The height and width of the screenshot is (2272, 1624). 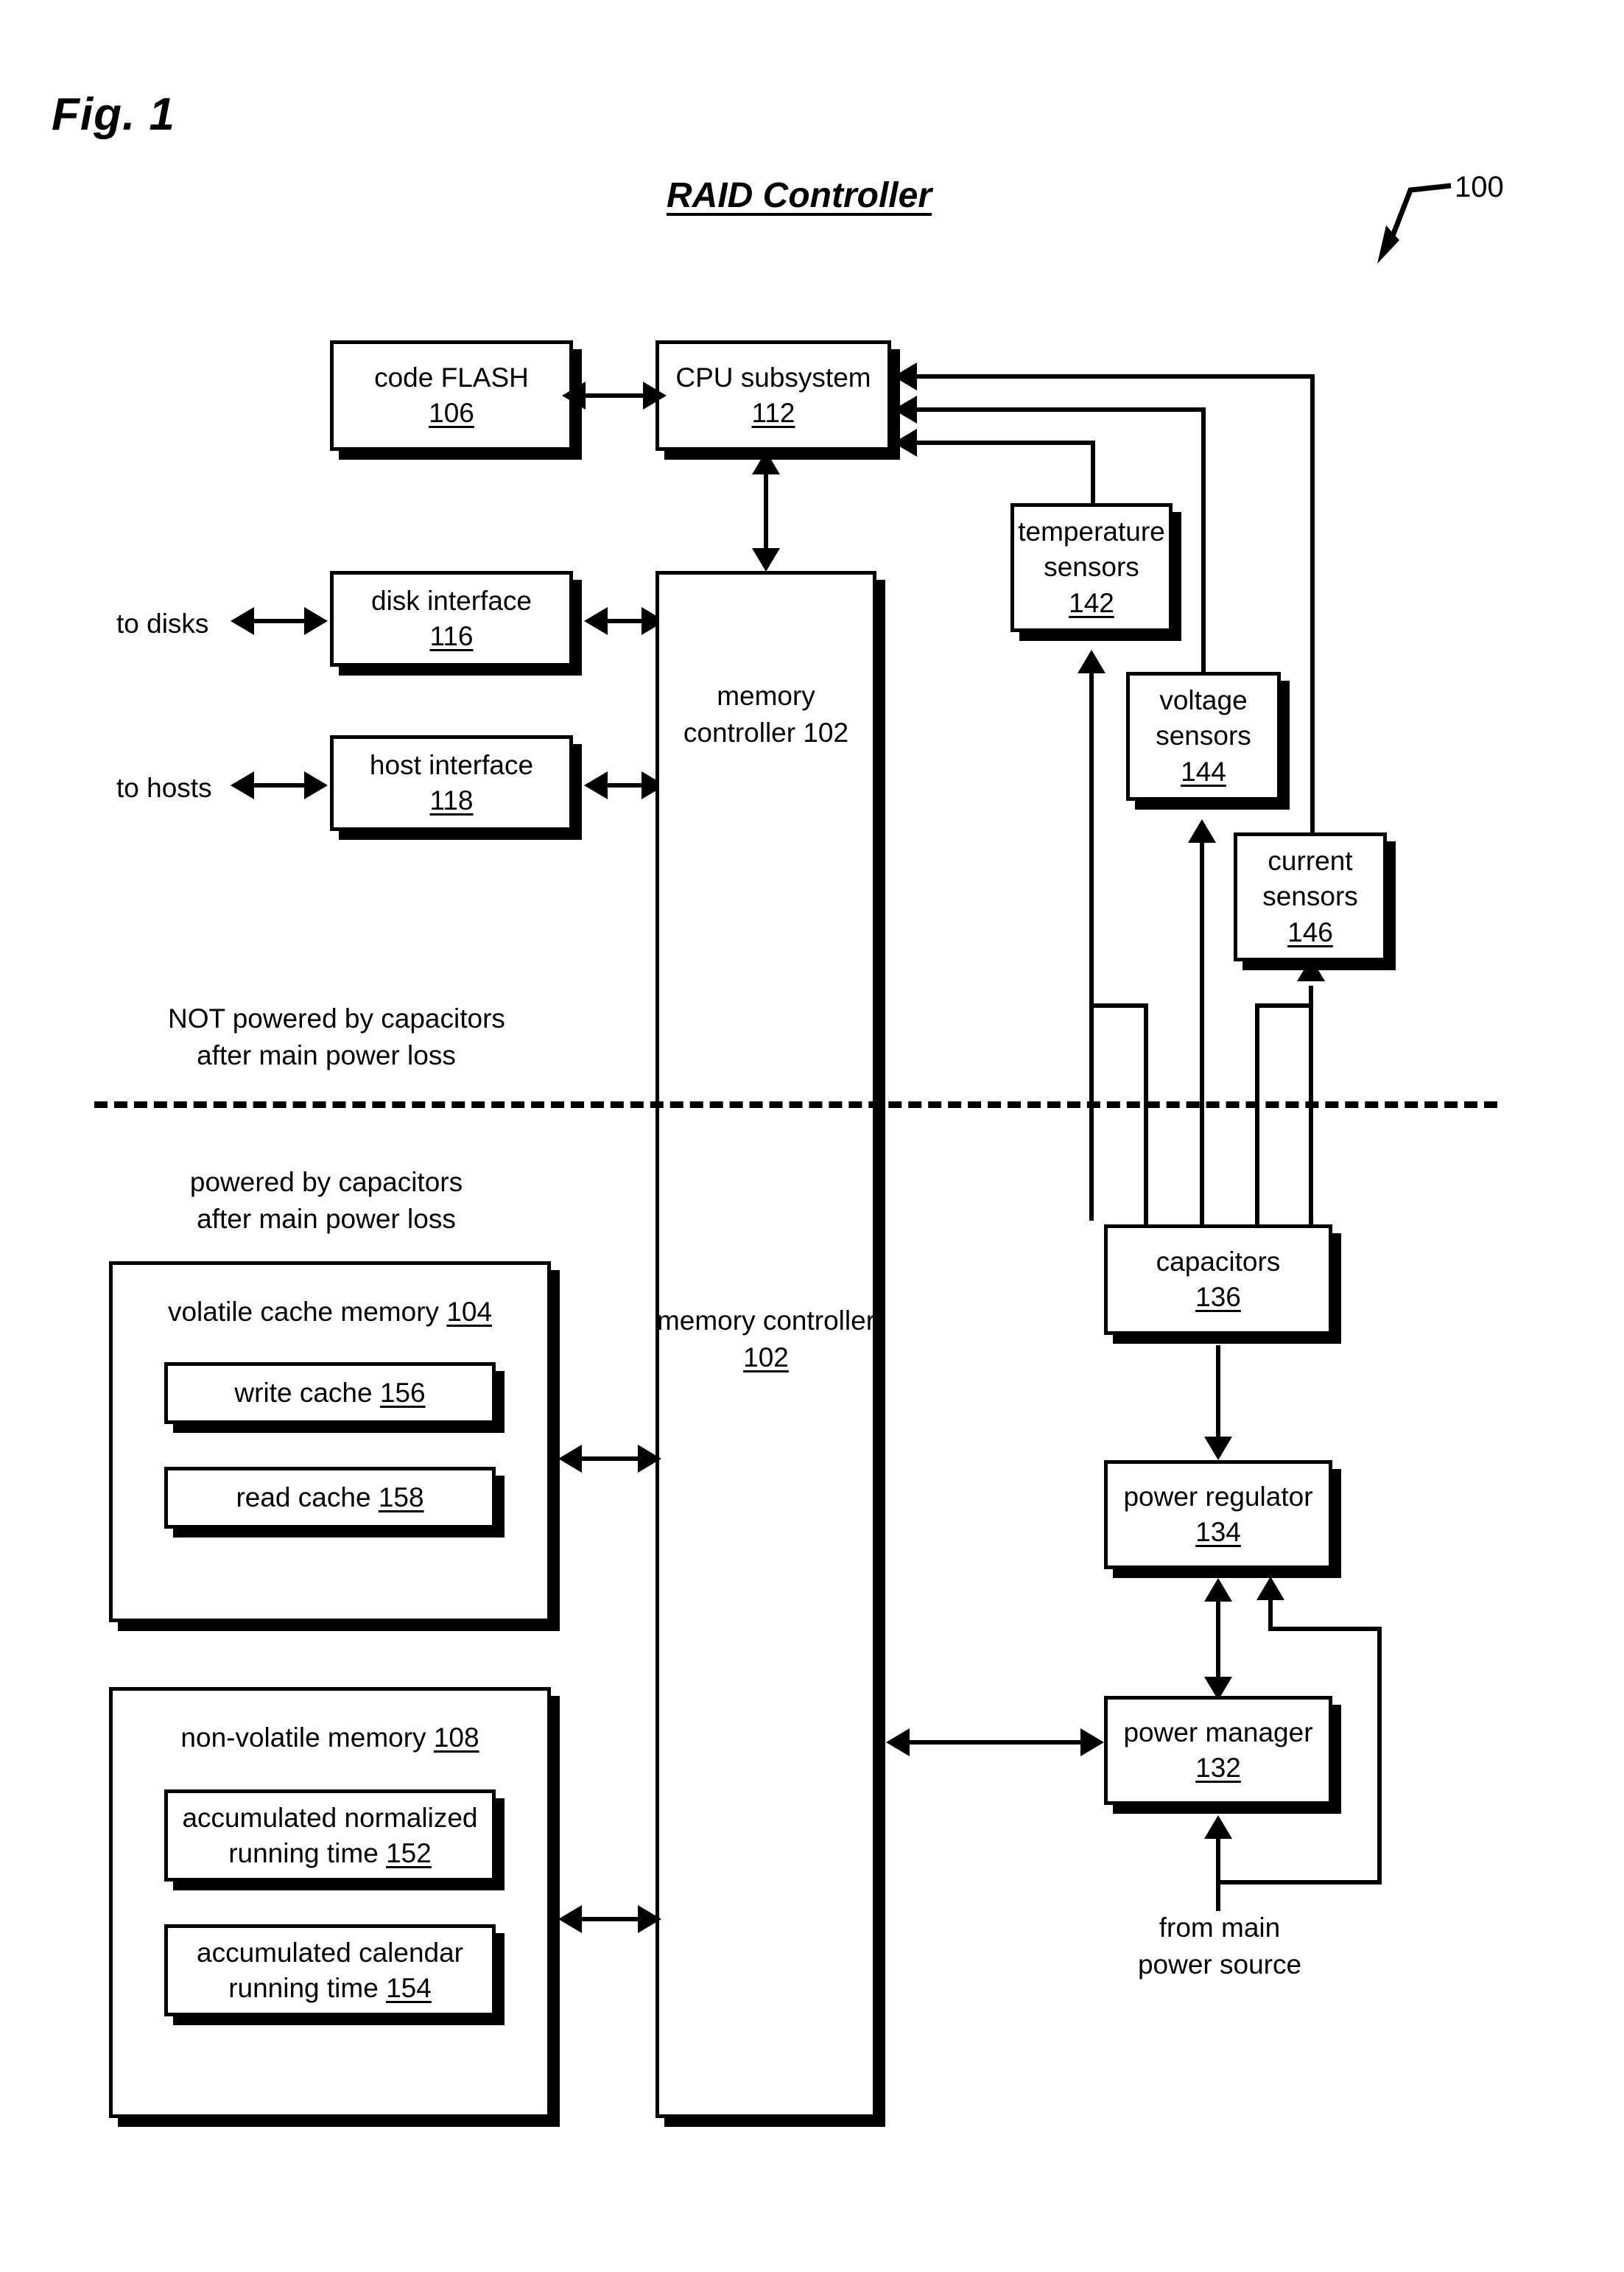 I want to click on block-number: 112, so click(x=773, y=413).